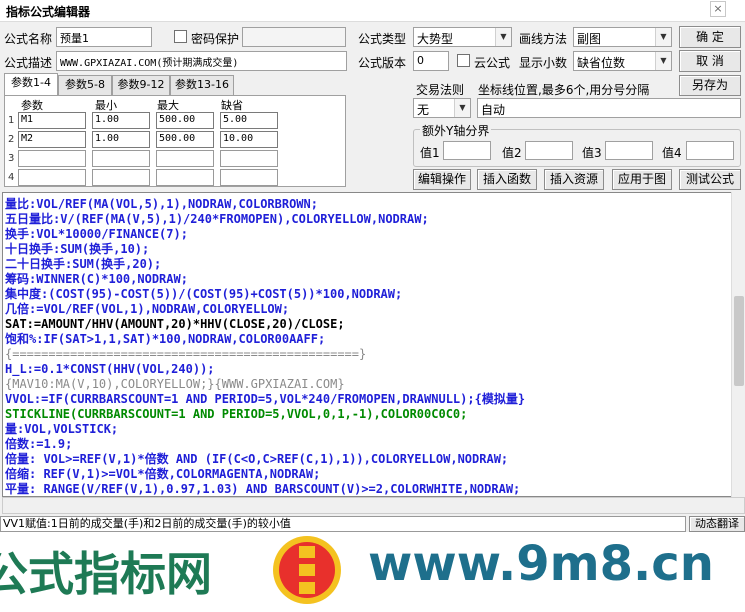 The width and height of the screenshot is (745, 612). What do you see at coordinates (373, 505) in the screenshot?
I see `editor-hscrollbar` at bounding box center [373, 505].